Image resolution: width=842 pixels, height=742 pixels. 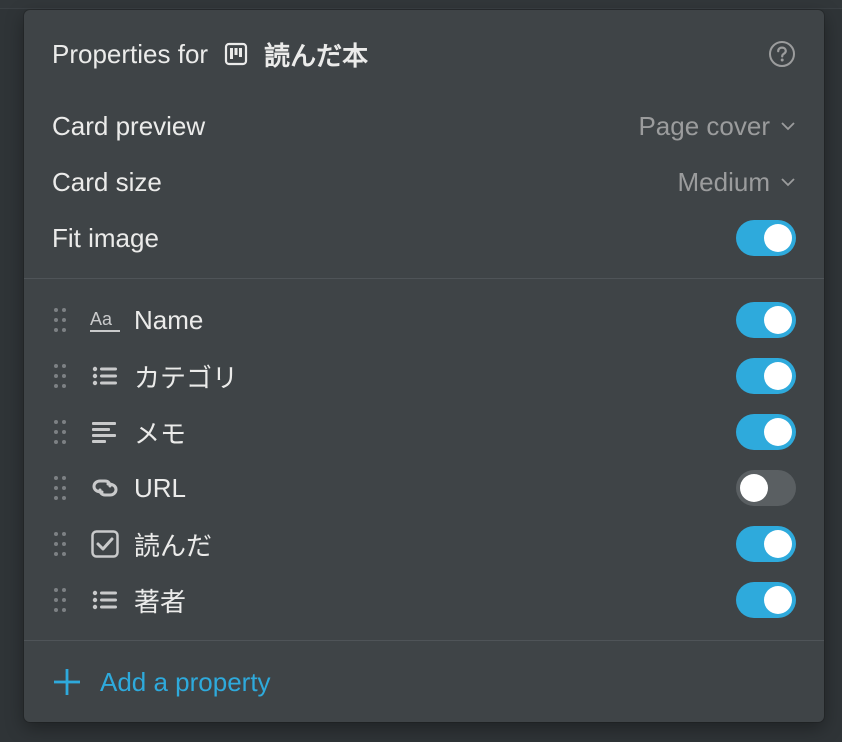 What do you see at coordinates (424, 376) in the screenshot?
I see `property-row-category: カテゴリ` at bounding box center [424, 376].